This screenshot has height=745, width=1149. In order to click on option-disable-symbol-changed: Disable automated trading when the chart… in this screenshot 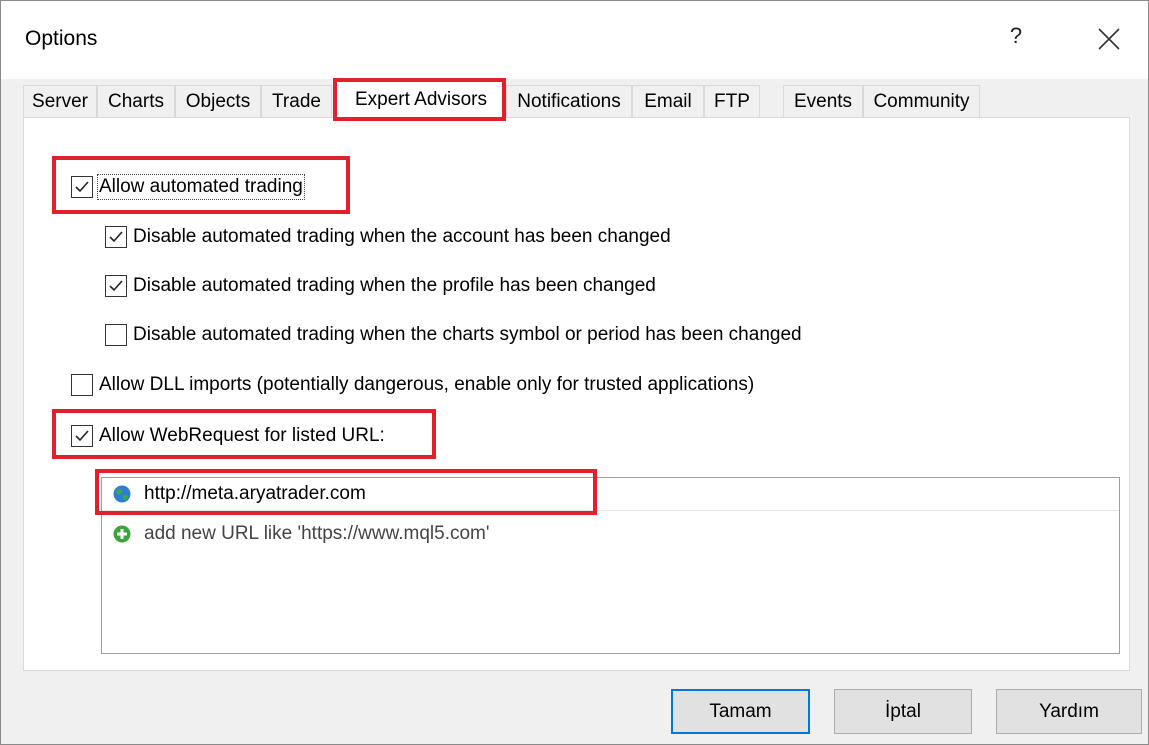, I will do `click(453, 335)`.